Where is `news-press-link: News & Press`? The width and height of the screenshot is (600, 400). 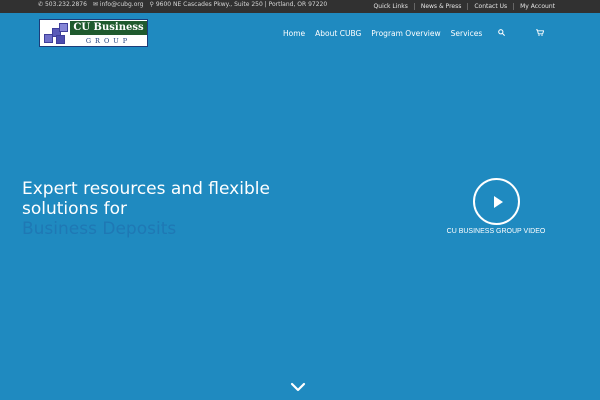 news-press-link: News & Press is located at coordinates (440, 6).